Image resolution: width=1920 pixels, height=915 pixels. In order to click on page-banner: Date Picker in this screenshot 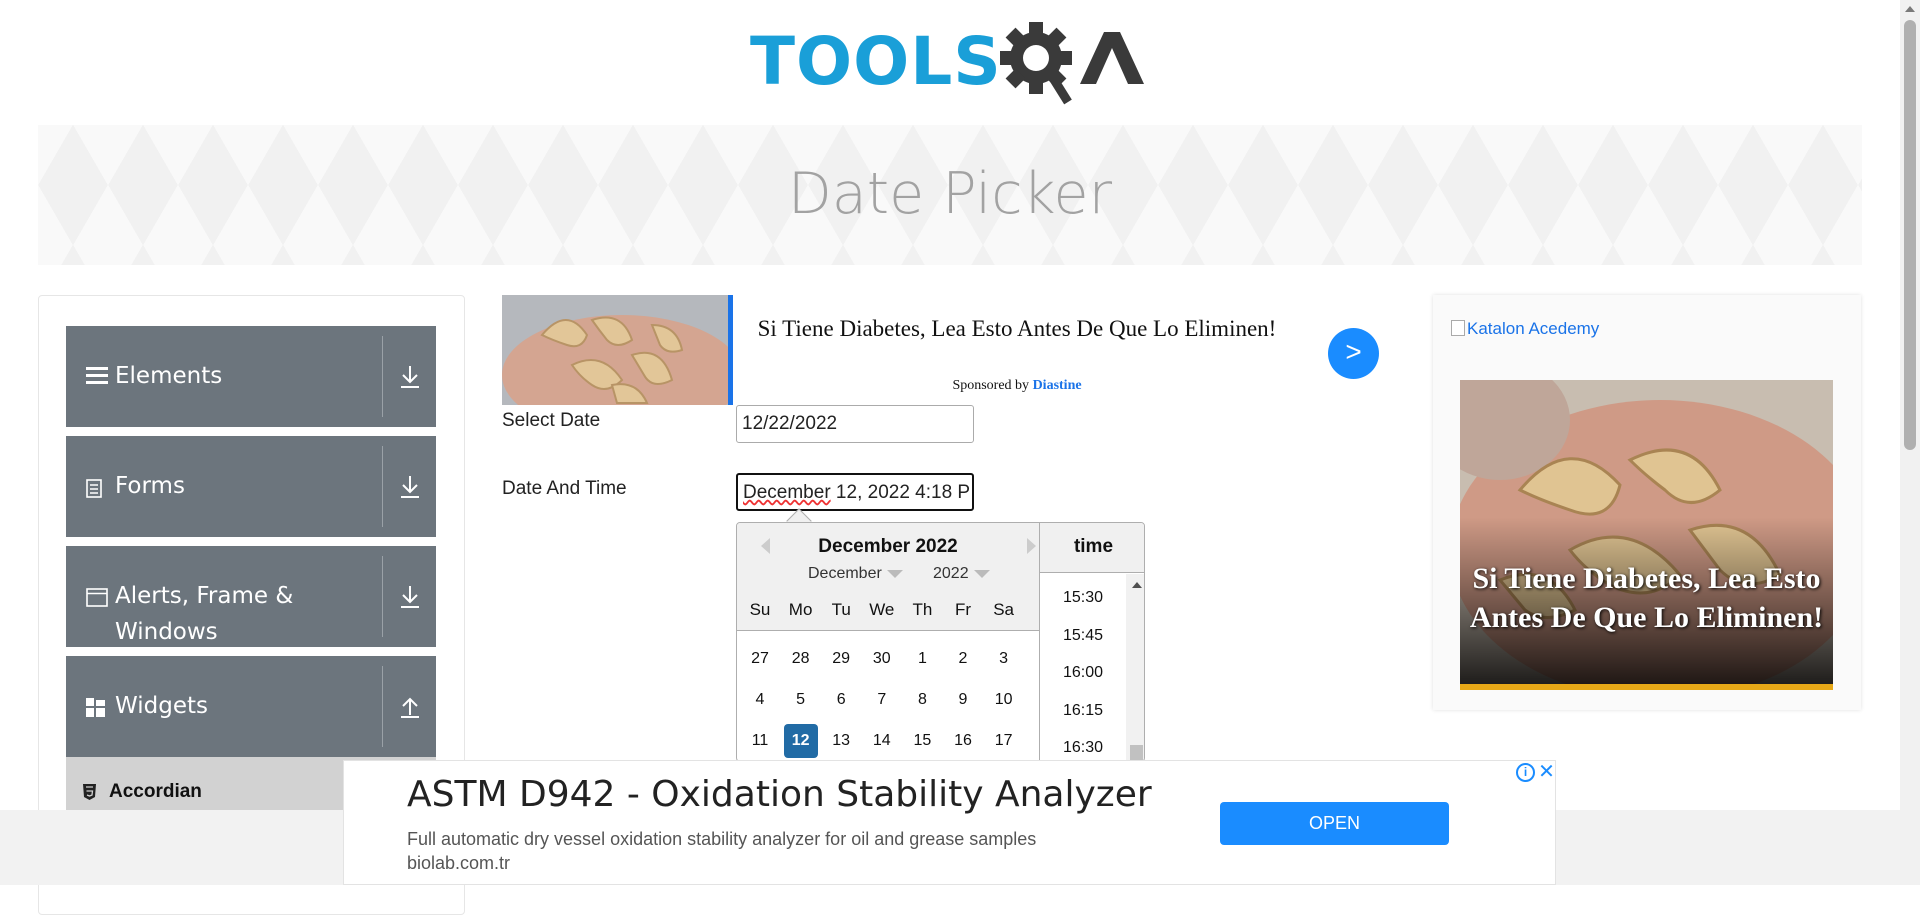, I will do `click(950, 195)`.